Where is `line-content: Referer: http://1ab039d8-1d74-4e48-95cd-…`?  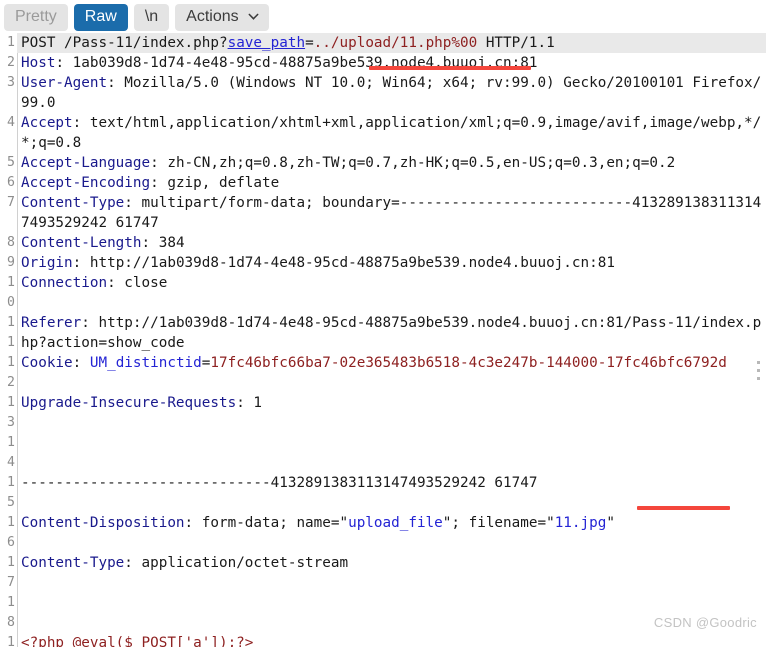
line-content: Referer: http://1ab039d8-1d74-4e48-95cd-… is located at coordinates (391, 333).